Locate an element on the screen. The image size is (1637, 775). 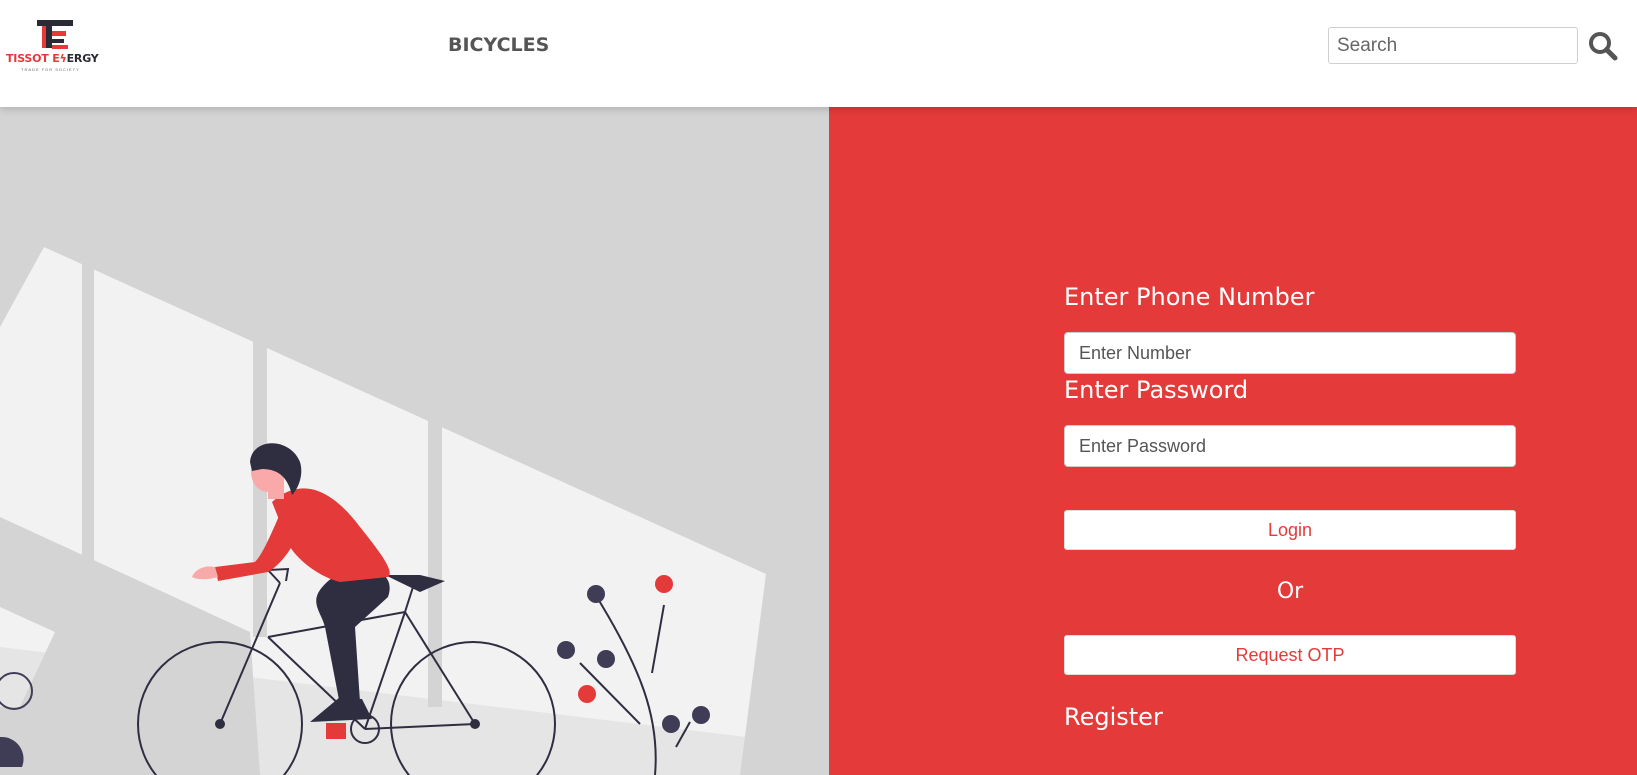
nav-link-bicycles: BICYCLES is located at coordinates (498, 45).